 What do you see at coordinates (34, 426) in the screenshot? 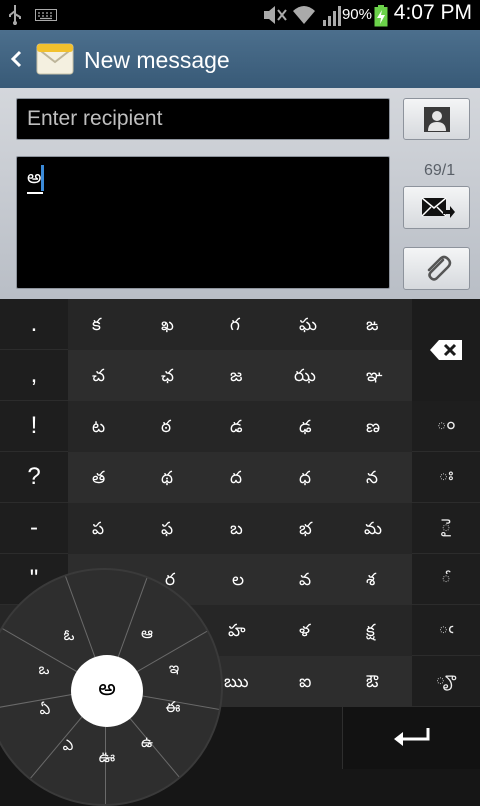
I see `key-exclamation: !` at bounding box center [34, 426].